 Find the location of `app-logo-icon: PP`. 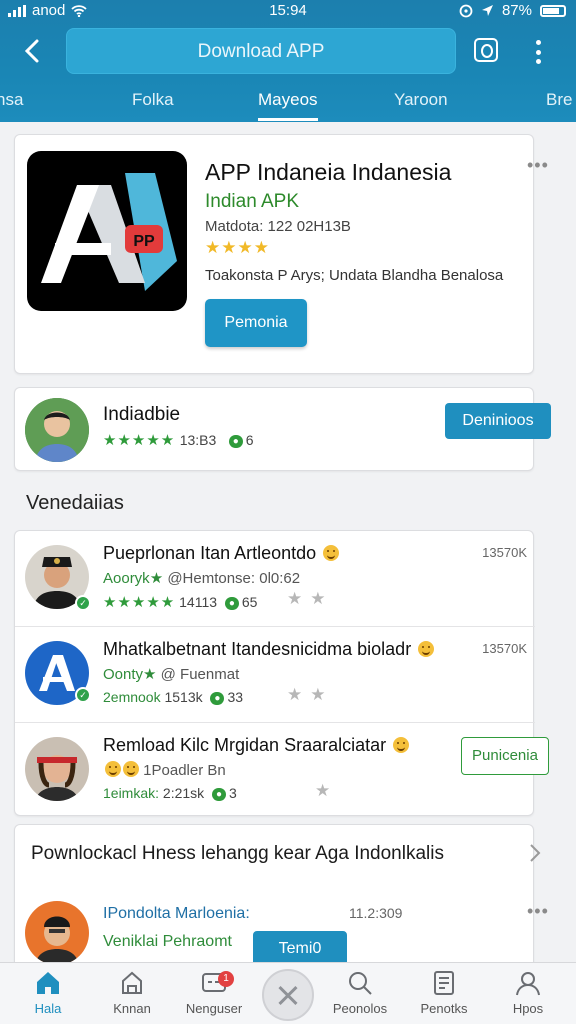

app-logo-icon: PP is located at coordinates (109, 232).